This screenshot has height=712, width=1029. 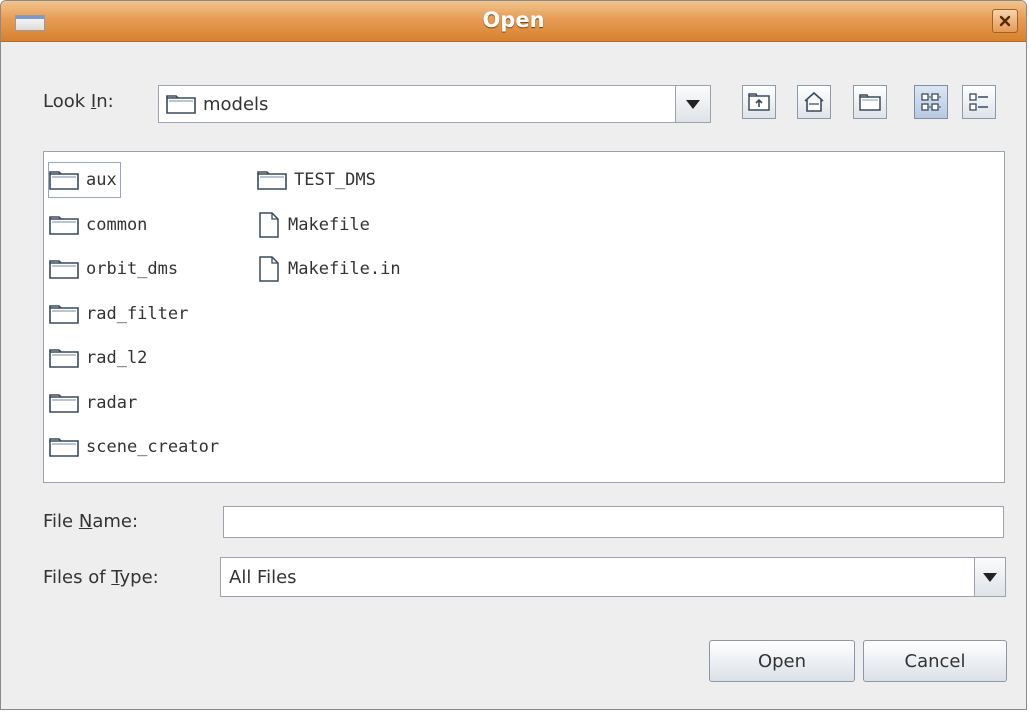 I want to click on item-label: rad_l2, so click(x=117, y=358).